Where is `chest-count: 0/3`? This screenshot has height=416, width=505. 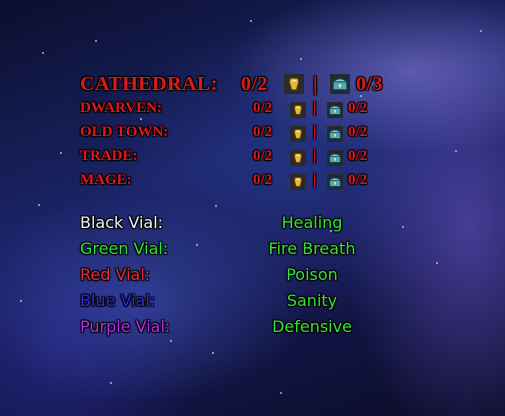 chest-count: 0/3 is located at coordinates (370, 84).